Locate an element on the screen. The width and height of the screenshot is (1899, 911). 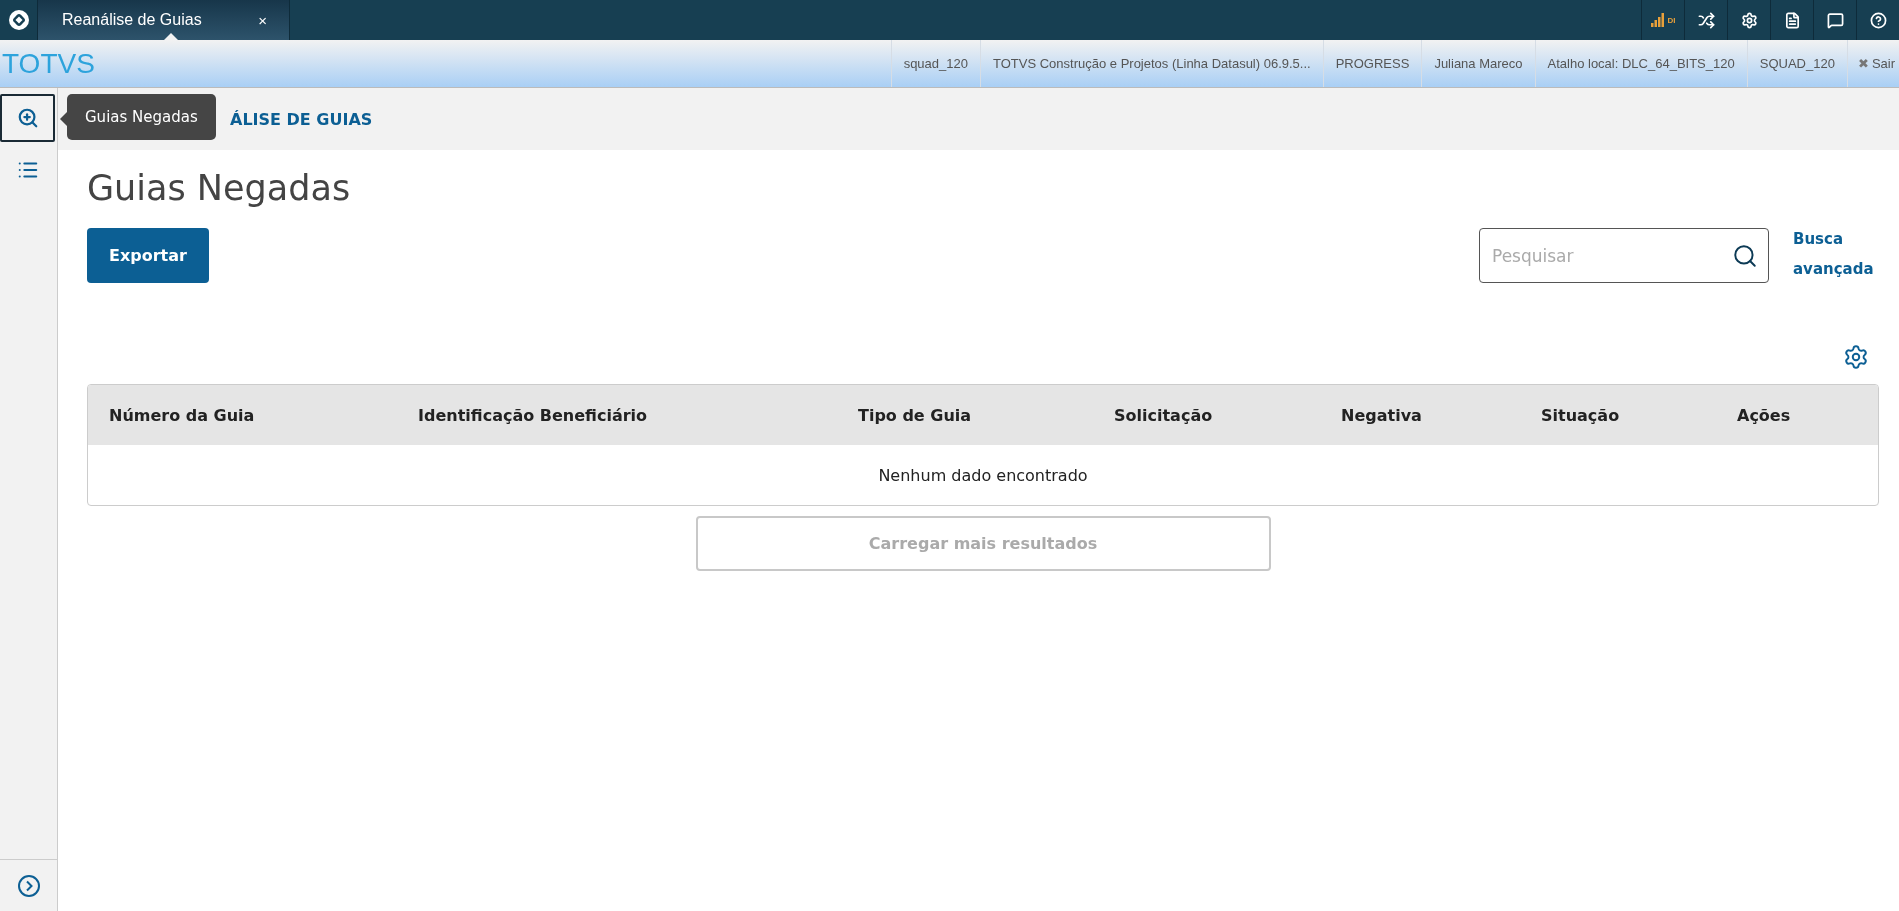
search-icon is located at coordinates (1745, 255).